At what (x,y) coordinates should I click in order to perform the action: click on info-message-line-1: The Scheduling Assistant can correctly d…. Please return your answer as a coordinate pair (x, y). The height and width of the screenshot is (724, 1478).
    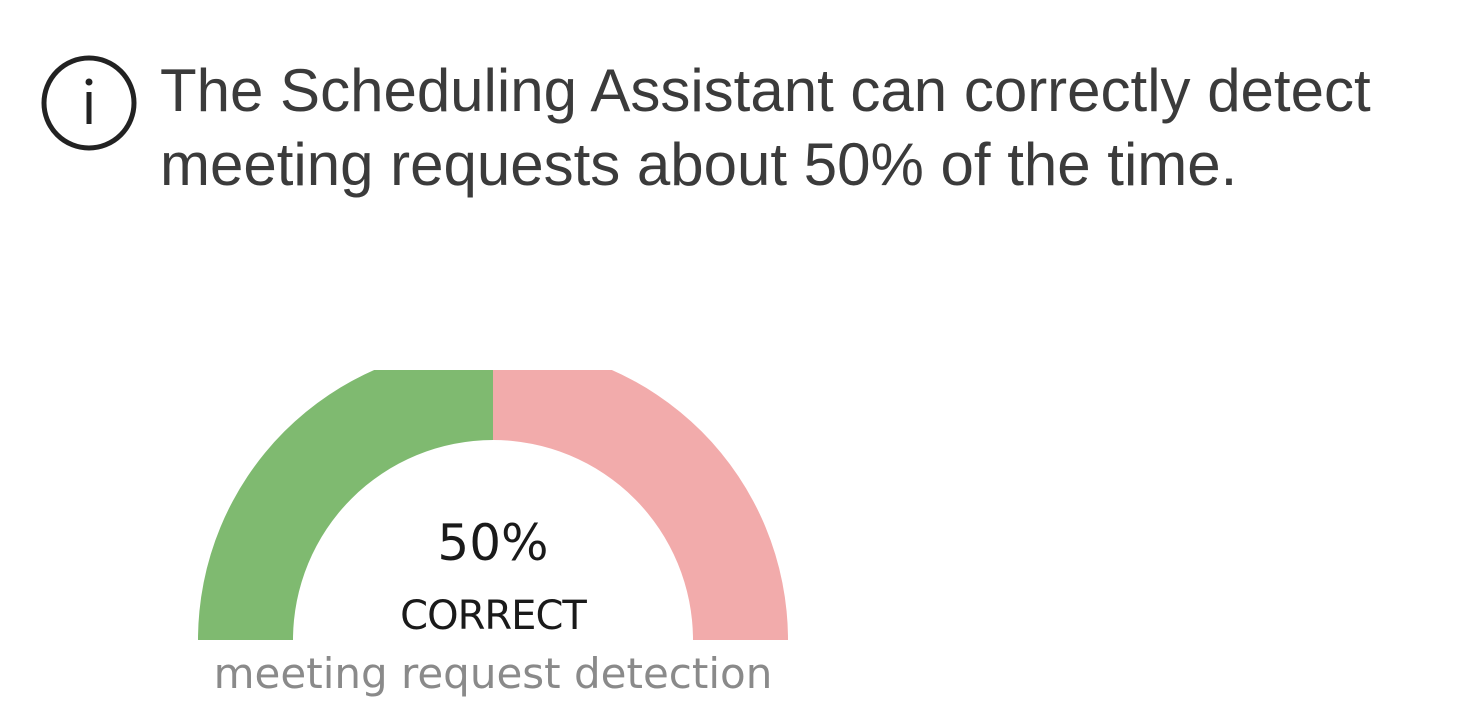
    Looking at the image, I should click on (765, 90).